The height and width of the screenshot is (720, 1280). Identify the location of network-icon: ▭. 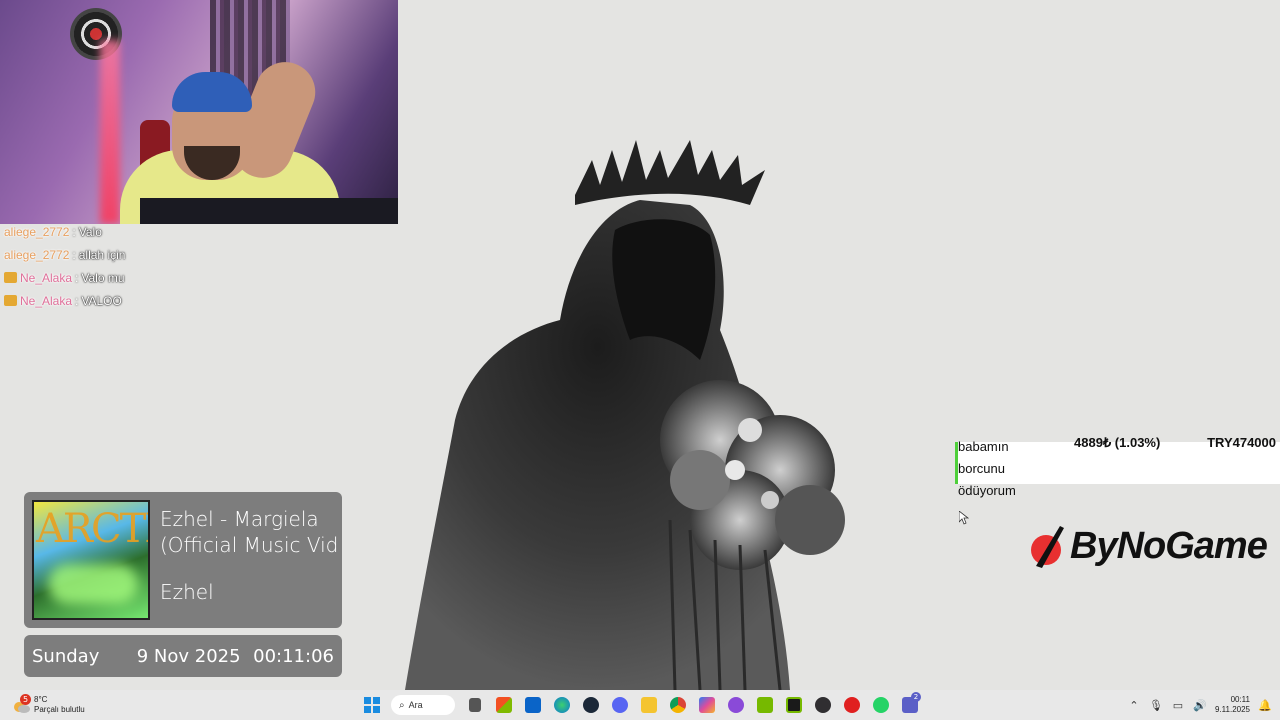
(1178, 705).